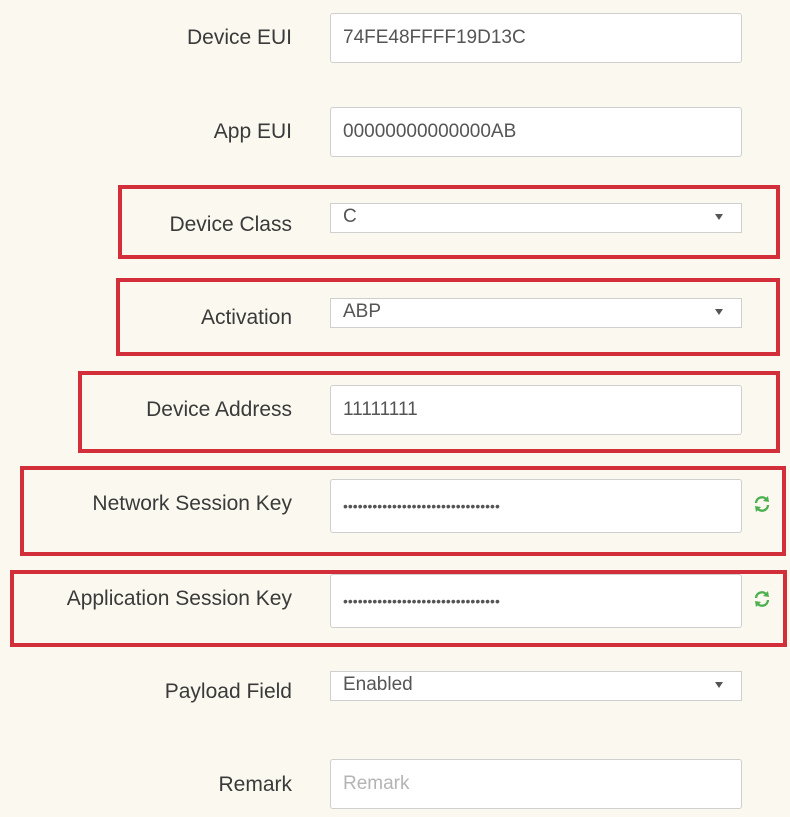  What do you see at coordinates (362, 311) in the screenshot?
I see `activation-value: ABP` at bounding box center [362, 311].